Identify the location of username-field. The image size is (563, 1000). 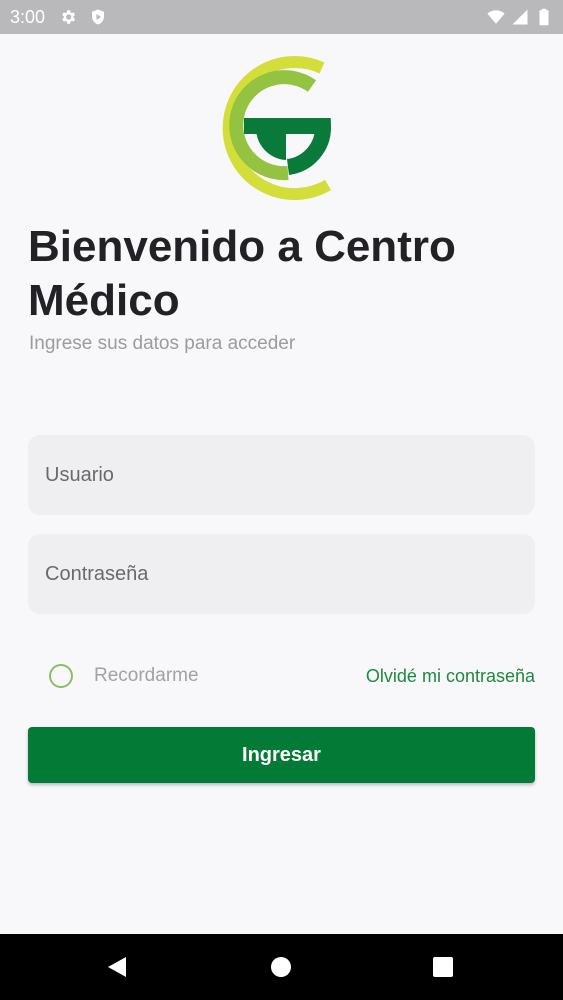
(281, 475).